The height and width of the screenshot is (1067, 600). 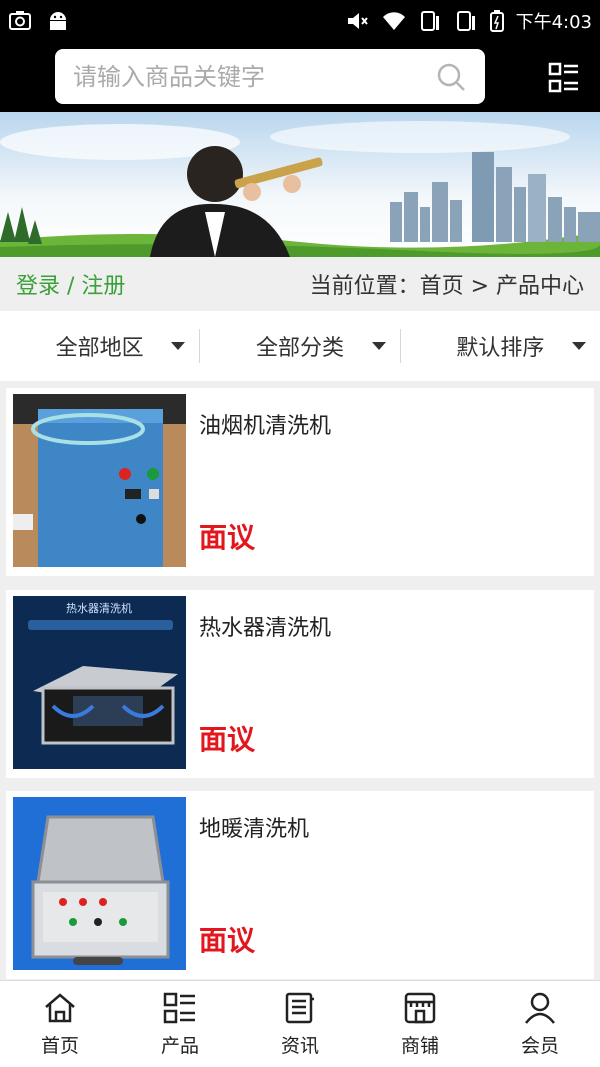 What do you see at coordinates (299, 1007) in the screenshot?
I see `news-icon` at bounding box center [299, 1007].